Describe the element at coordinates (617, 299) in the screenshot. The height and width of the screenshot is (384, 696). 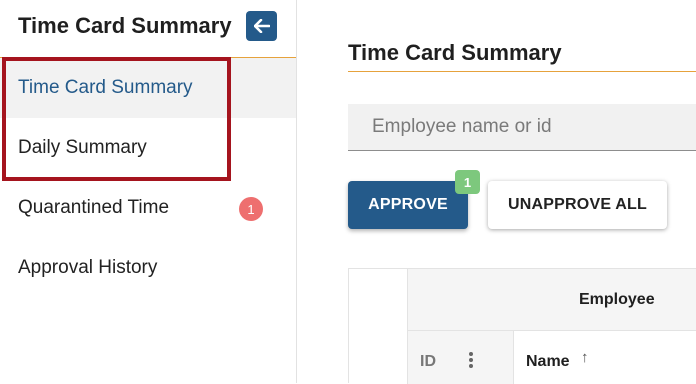
I see `column-group-label: Employee` at that location.